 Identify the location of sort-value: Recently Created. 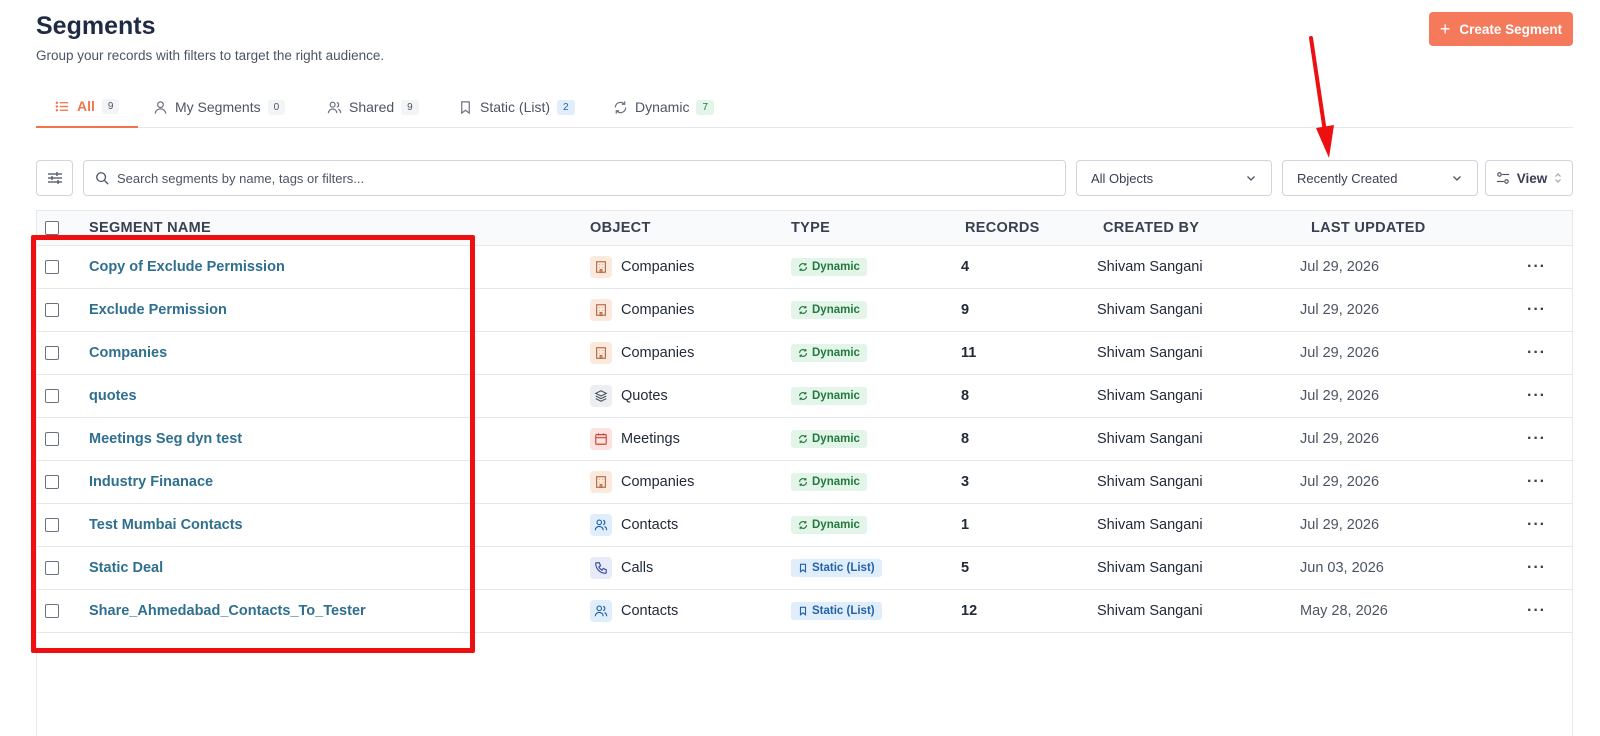
(1347, 178).